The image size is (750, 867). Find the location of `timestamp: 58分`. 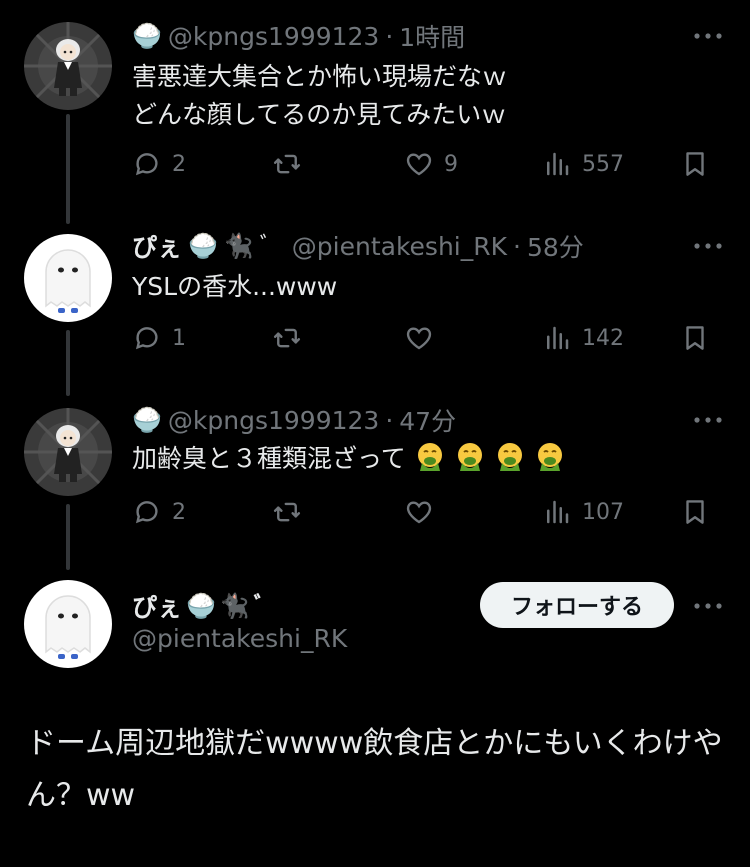

timestamp: 58分 is located at coordinates (555, 246).